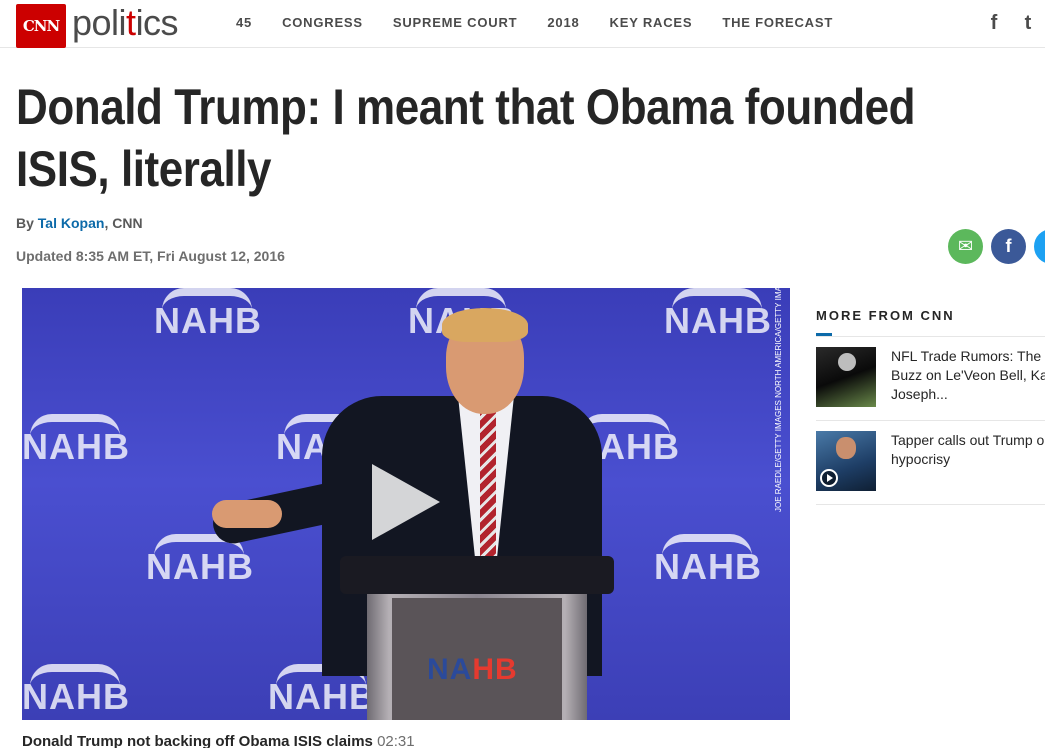 This screenshot has height=748, width=1045. What do you see at coordinates (968, 450) in the screenshot?
I see `story-headline: Tapper calls out Trump or hypocrisy` at bounding box center [968, 450].